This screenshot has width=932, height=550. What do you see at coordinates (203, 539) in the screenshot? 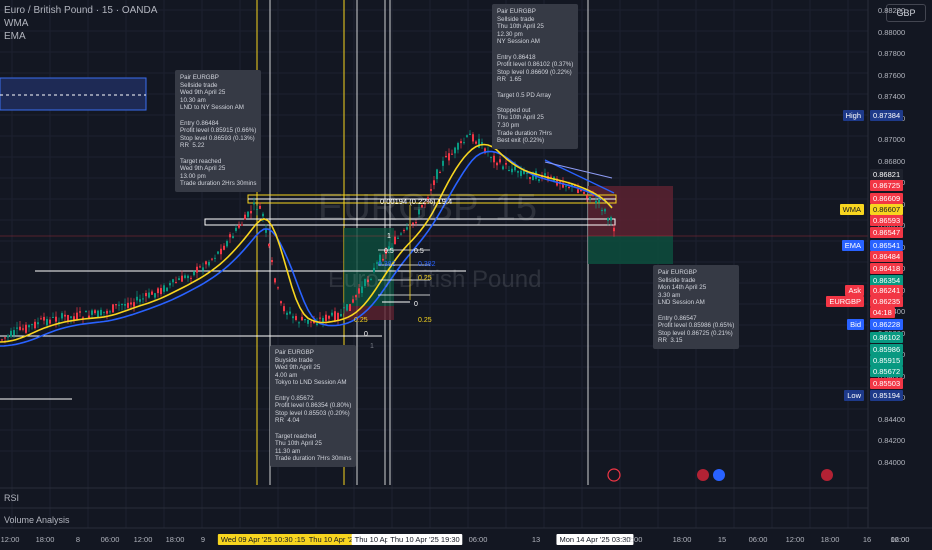
I see `time-tick: 9` at bounding box center [203, 539].